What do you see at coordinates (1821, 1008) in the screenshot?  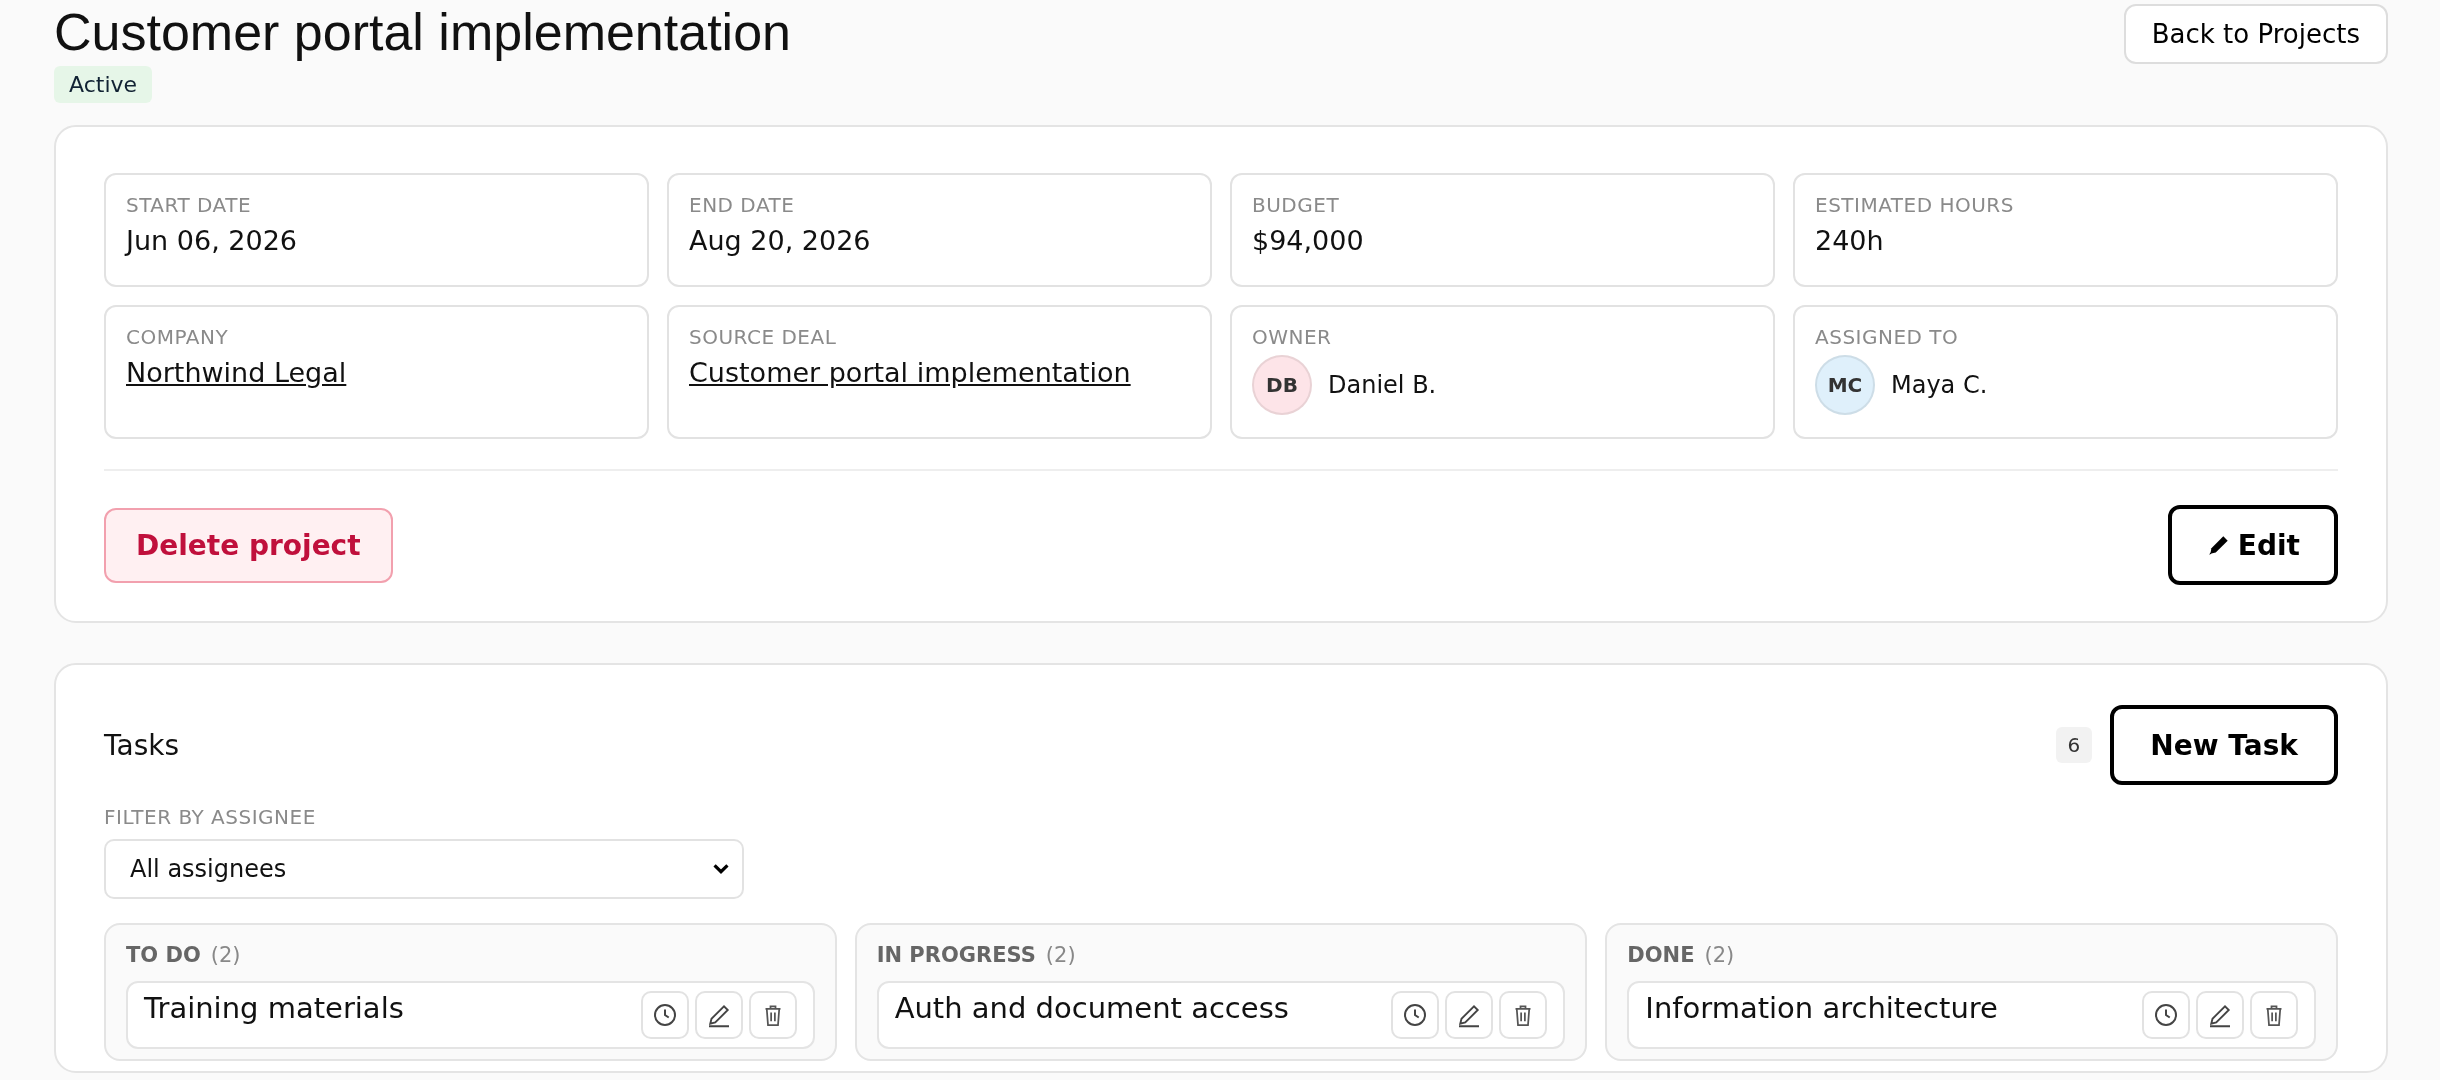 I see `task-title: Information architecture` at bounding box center [1821, 1008].